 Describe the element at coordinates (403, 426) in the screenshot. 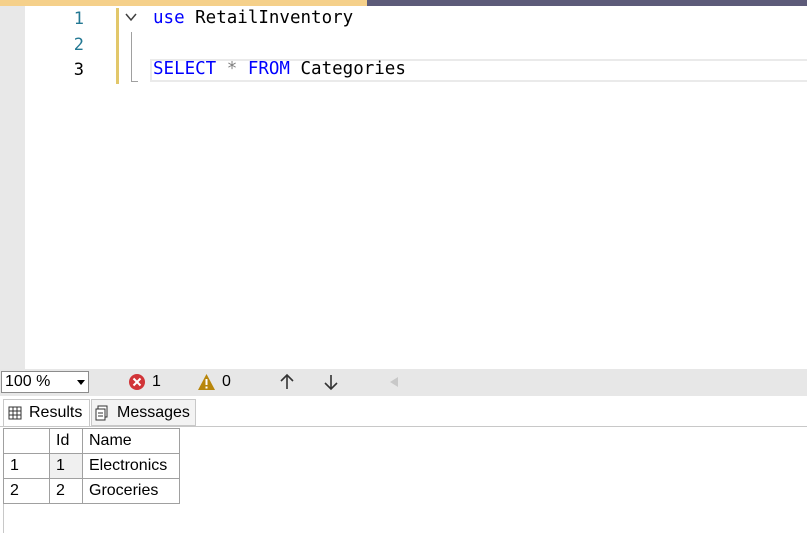

I see `tab-divider` at that location.